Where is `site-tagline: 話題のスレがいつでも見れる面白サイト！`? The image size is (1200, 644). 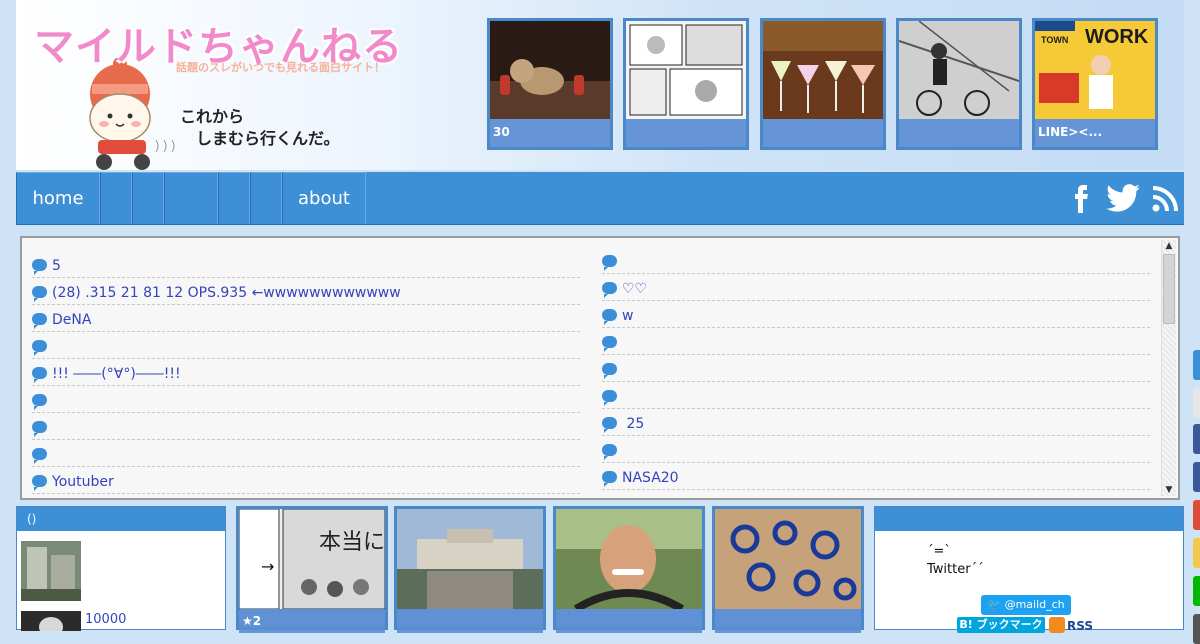 site-tagline: 話題のスレがいつでも見れる面白サイト！ is located at coordinates (280, 67).